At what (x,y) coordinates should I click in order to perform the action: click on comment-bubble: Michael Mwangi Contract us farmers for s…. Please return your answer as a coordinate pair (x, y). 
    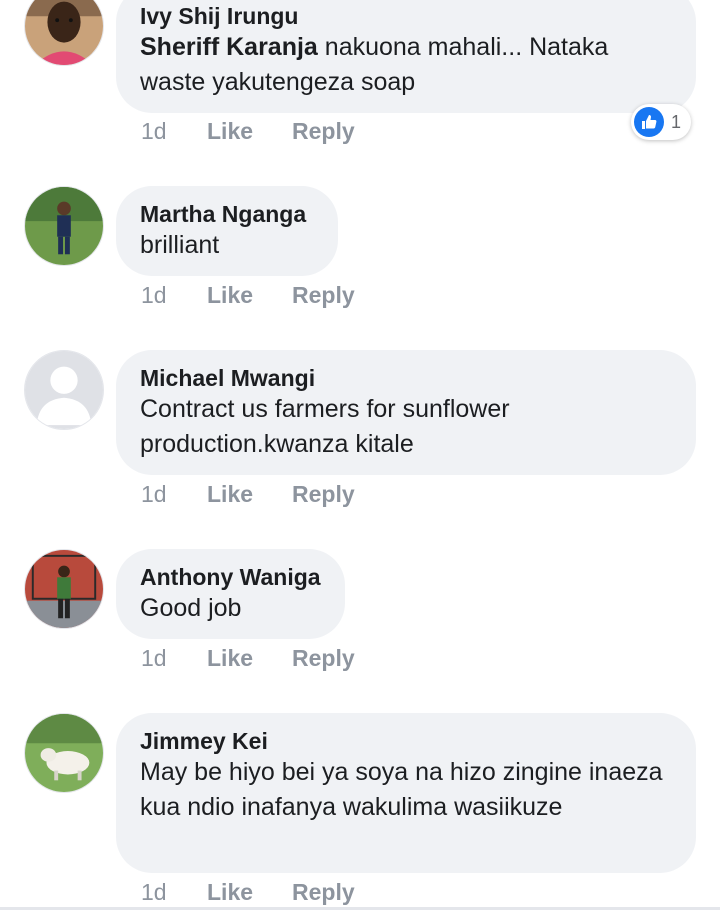
    Looking at the image, I should click on (406, 412).